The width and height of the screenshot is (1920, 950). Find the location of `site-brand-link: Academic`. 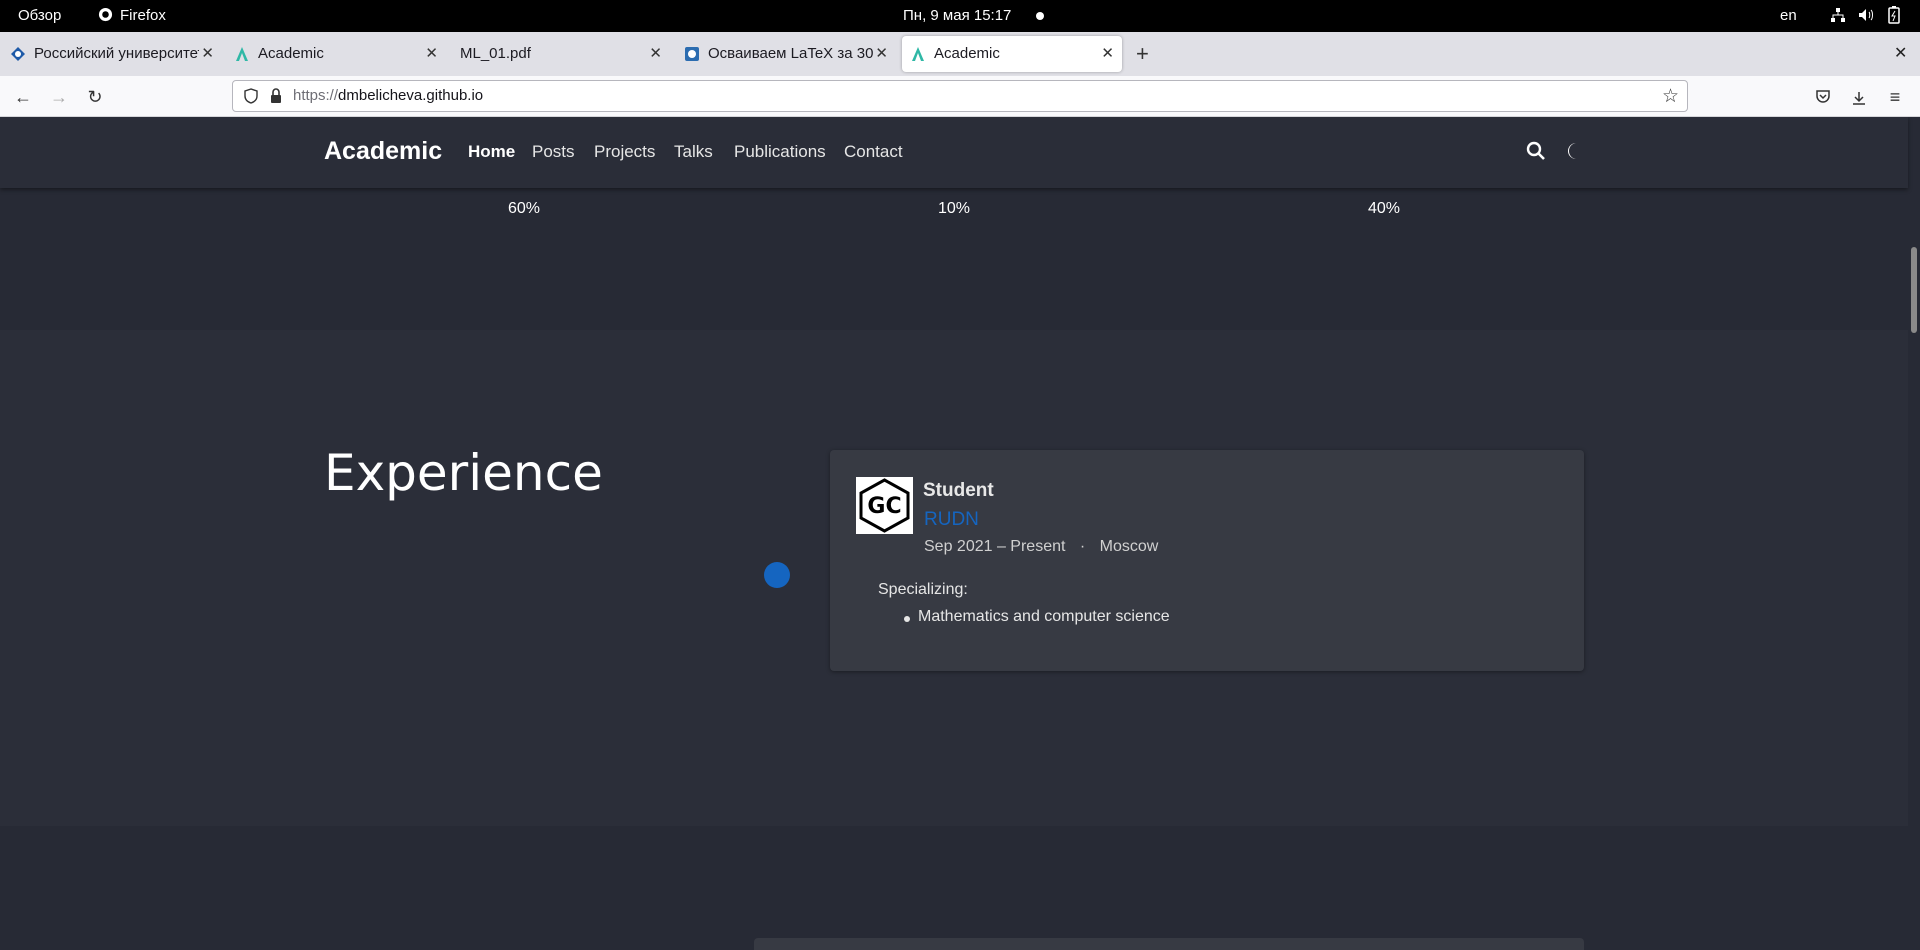

site-brand-link: Academic is located at coordinates (383, 151).